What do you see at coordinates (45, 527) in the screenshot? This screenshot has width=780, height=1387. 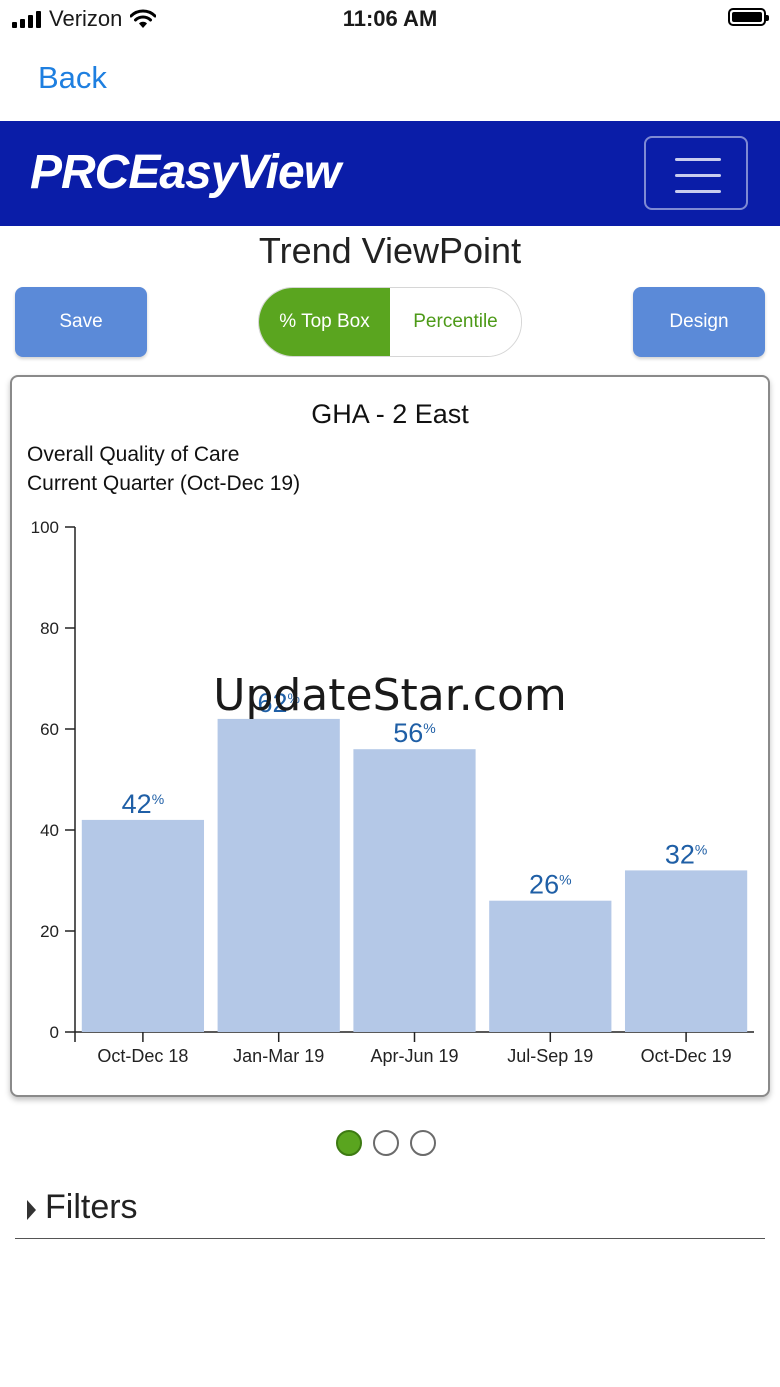 I see `y-tick-label: 100` at bounding box center [45, 527].